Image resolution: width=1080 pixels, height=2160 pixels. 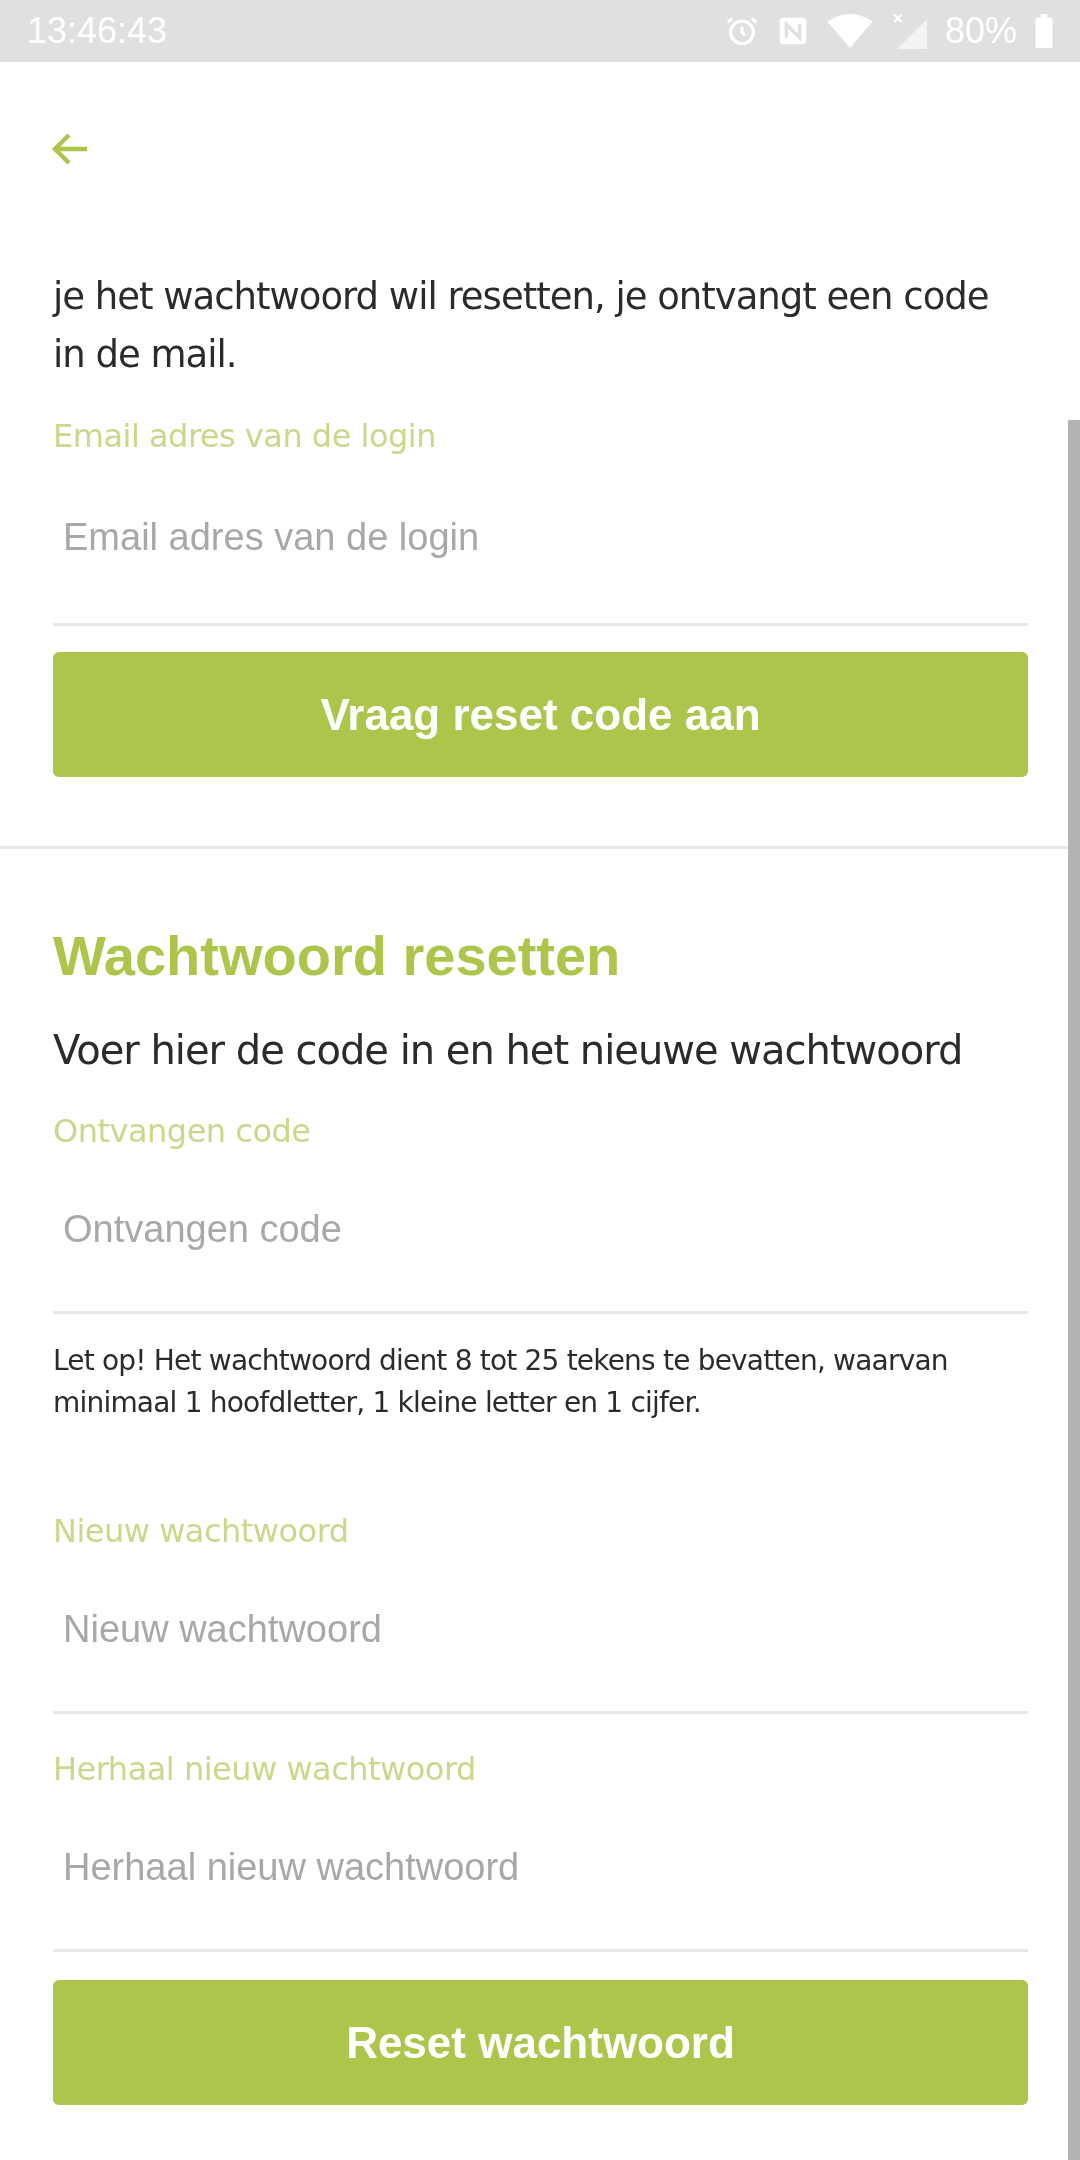 What do you see at coordinates (908, 31) in the screenshot?
I see `signal-icon` at bounding box center [908, 31].